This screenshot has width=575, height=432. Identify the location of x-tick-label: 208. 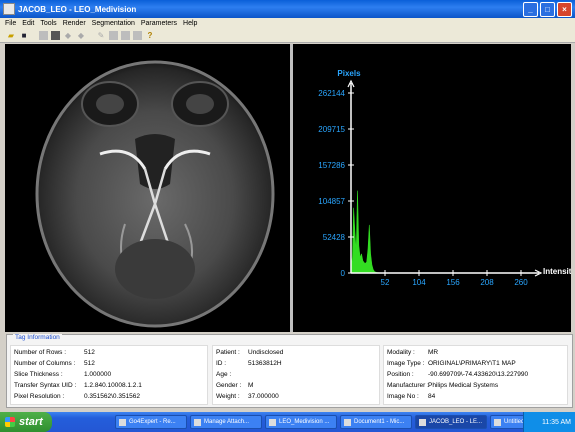
(487, 282).